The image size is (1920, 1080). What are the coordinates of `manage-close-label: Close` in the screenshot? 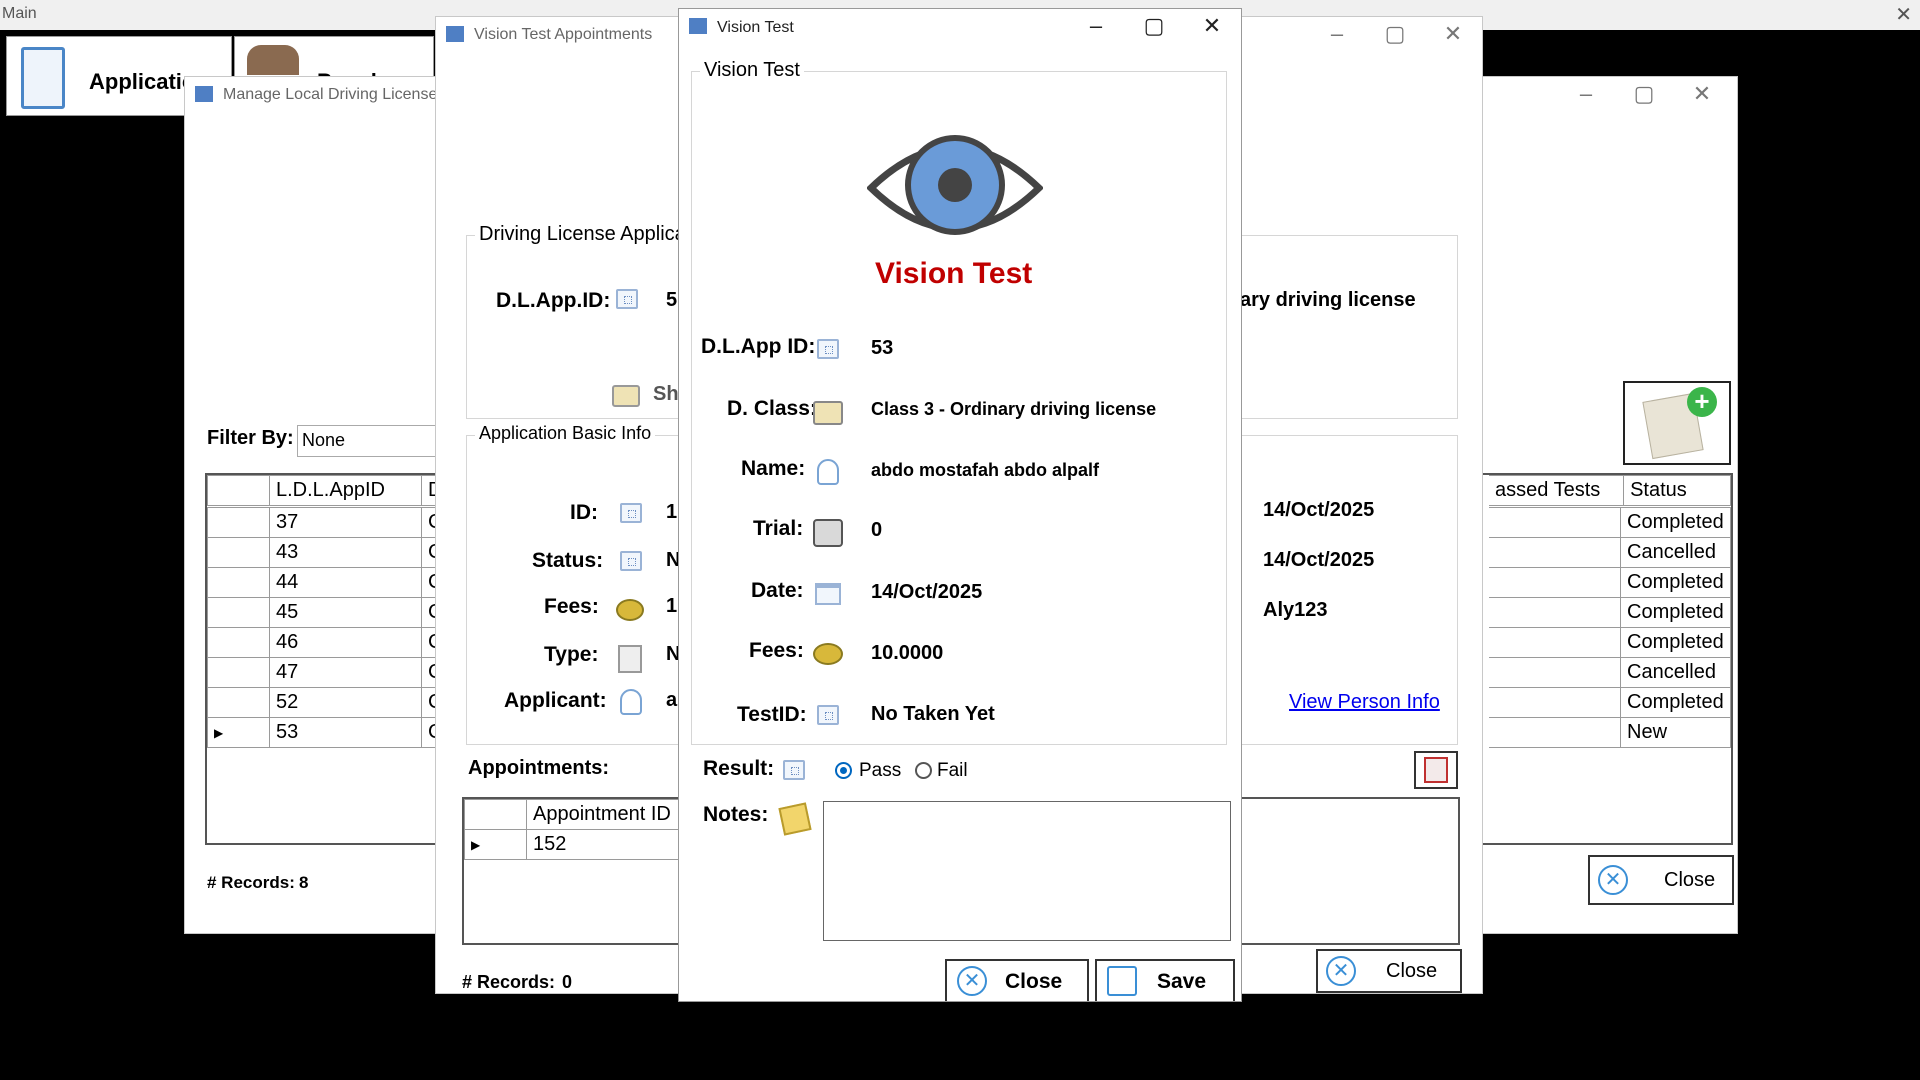 It's located at (1690, 880).